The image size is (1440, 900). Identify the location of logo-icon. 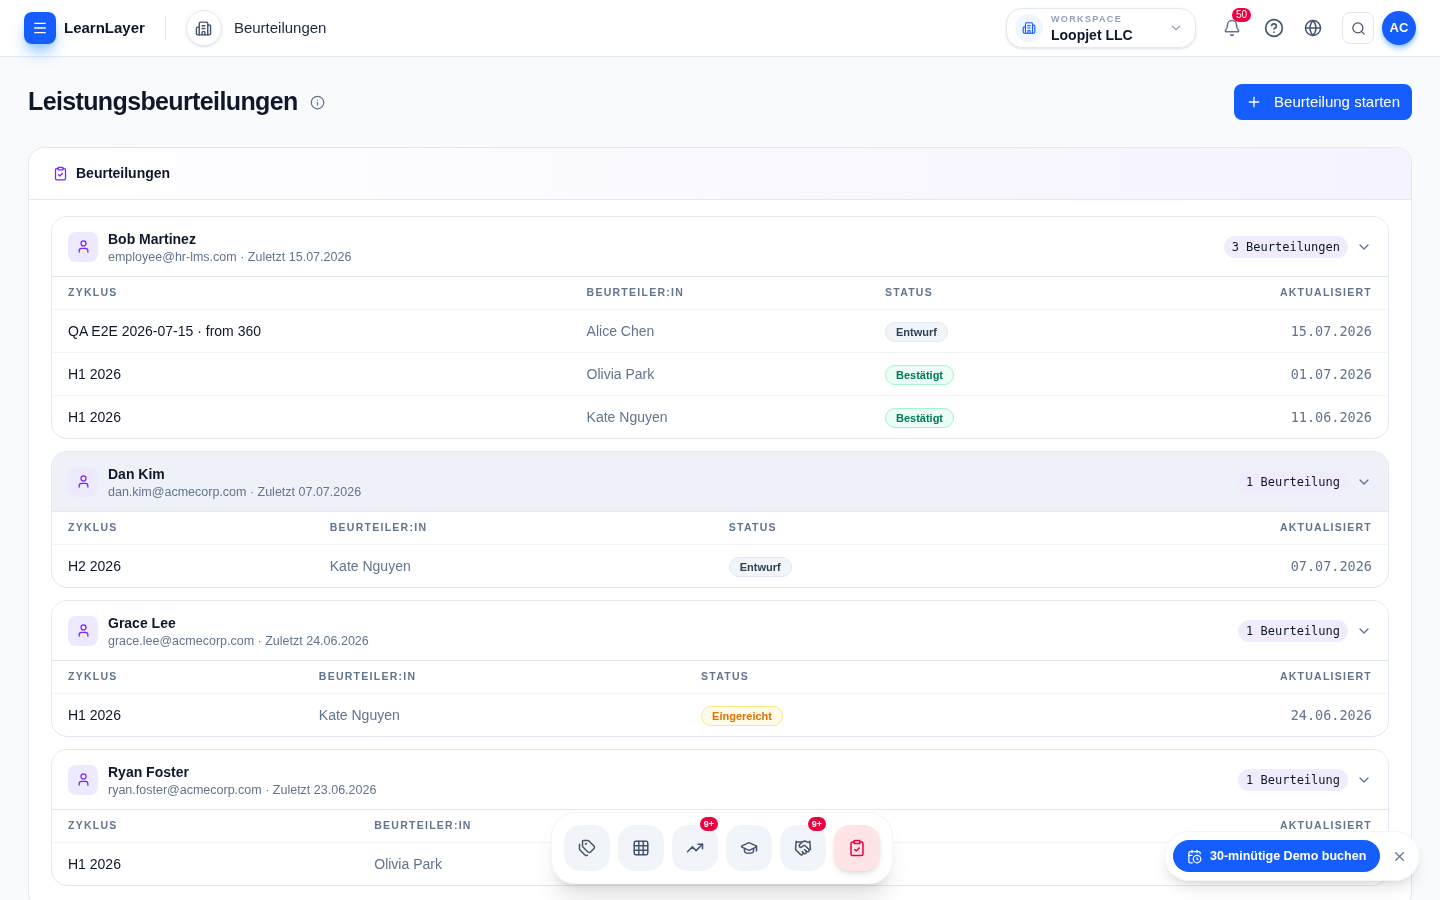
(40, 28).